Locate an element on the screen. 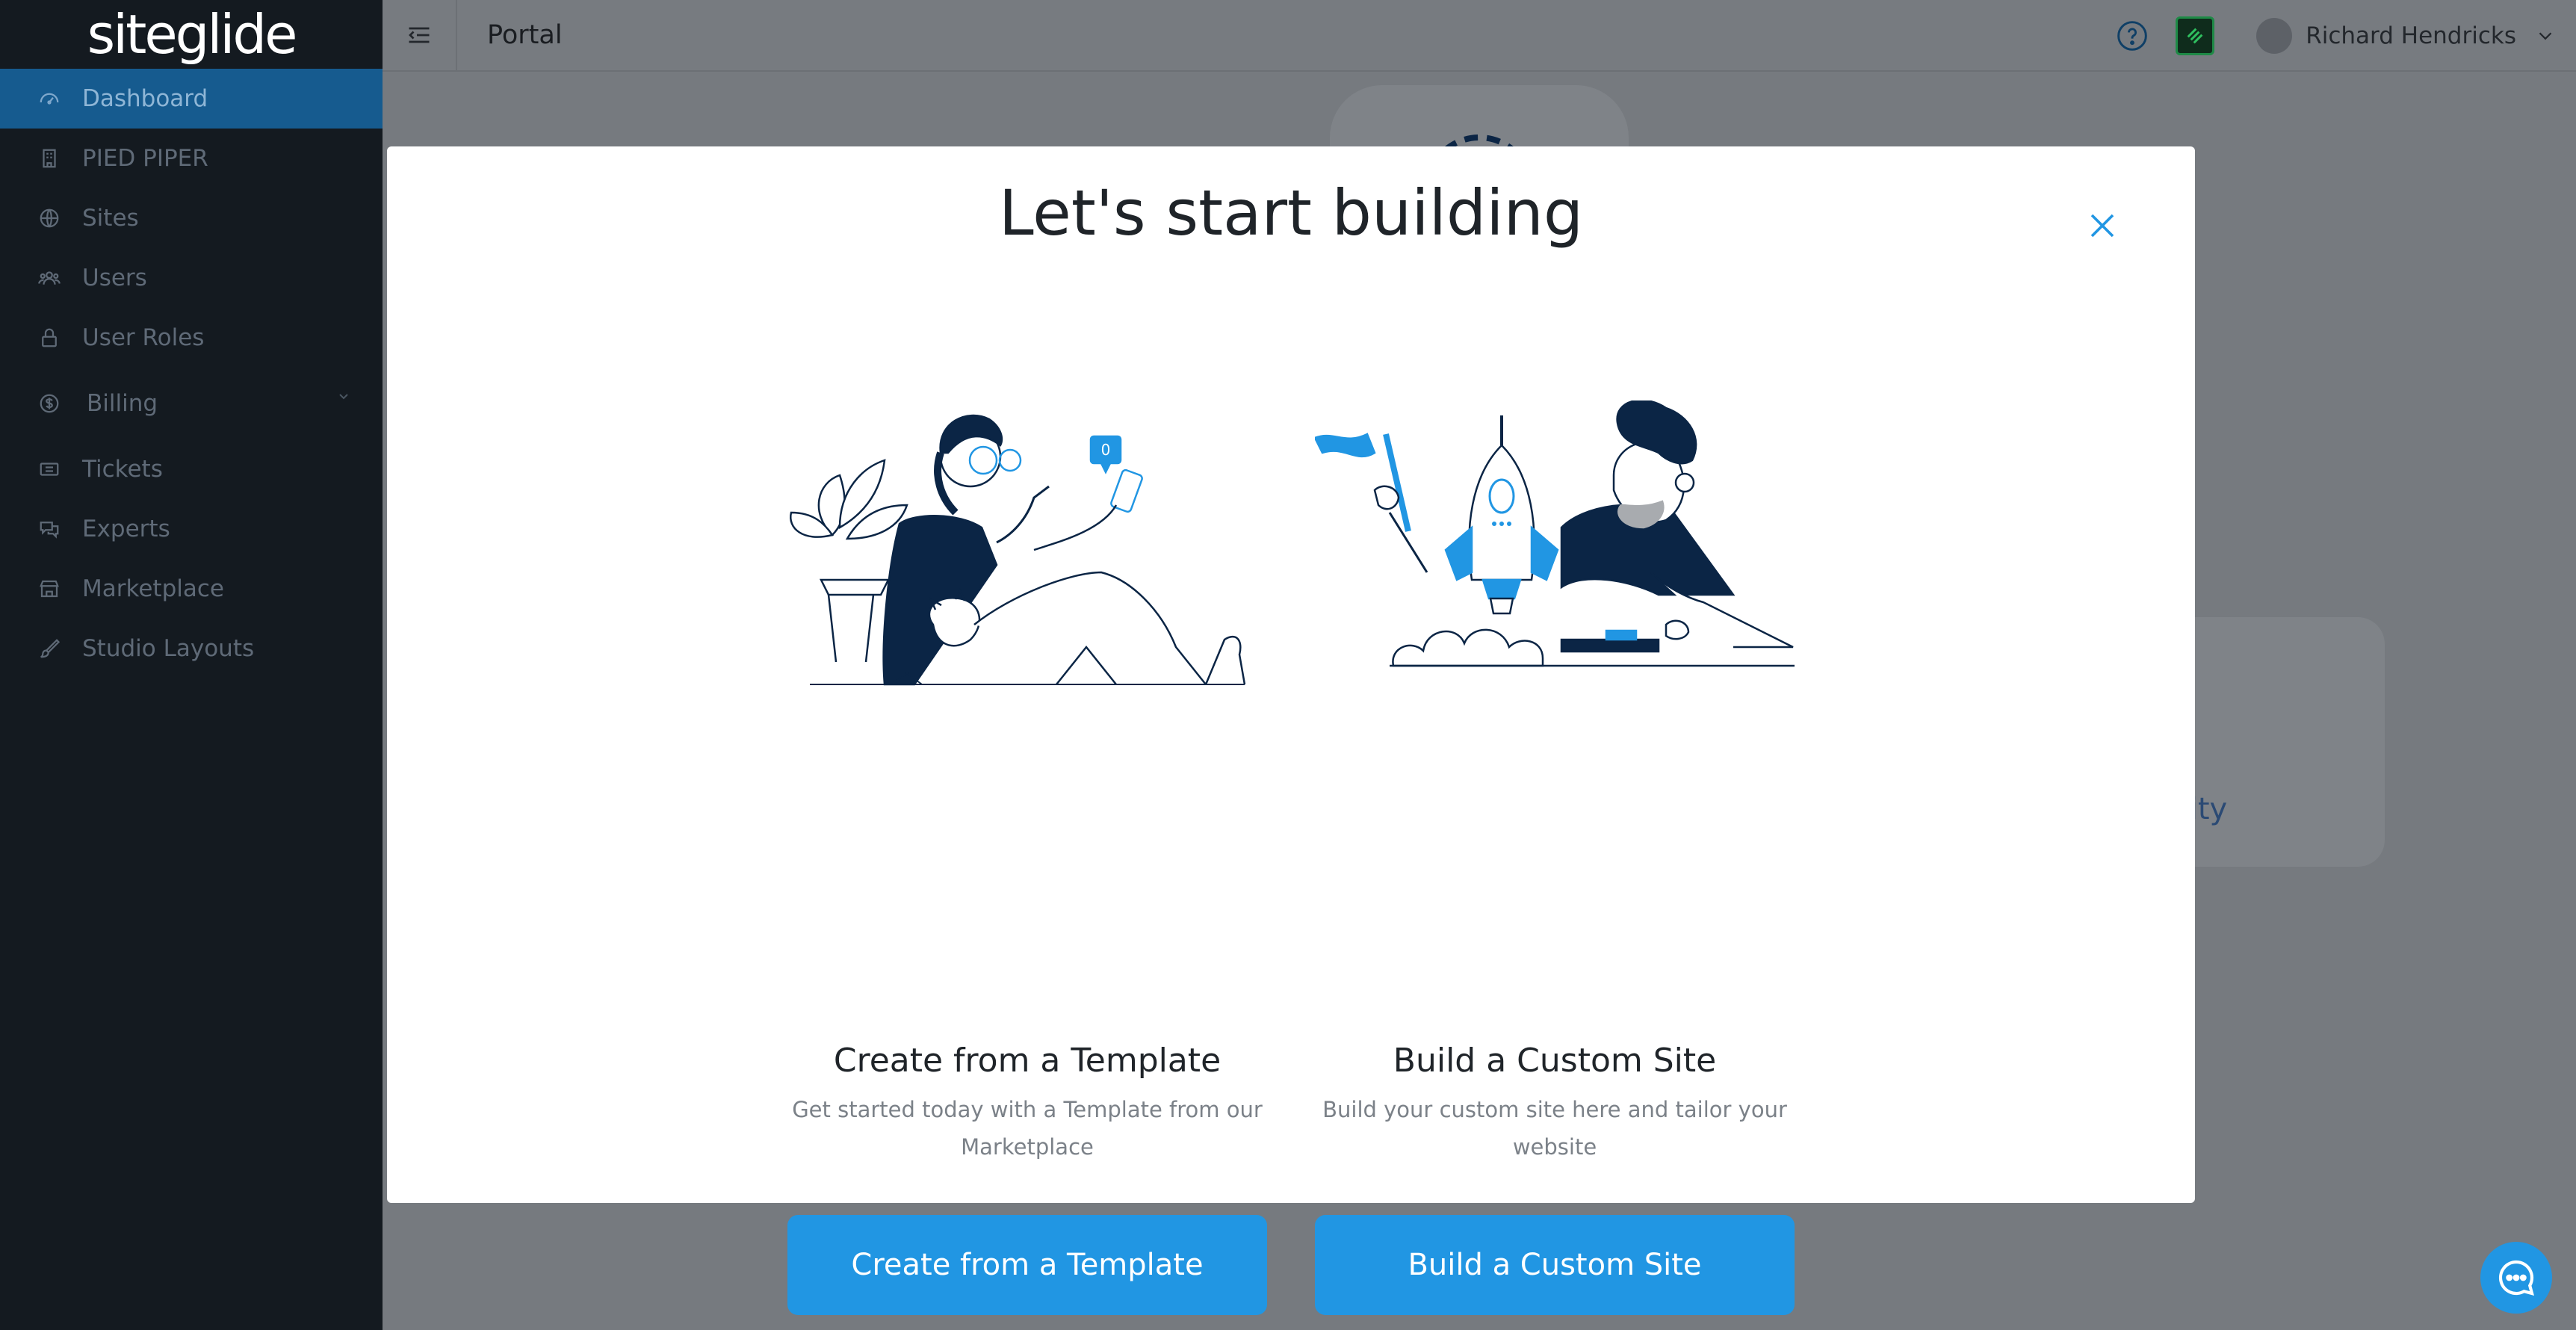 The height and width of the screenshot is (1330, 2576). chat-bubble-icon is located at coordinates (2516, 1278).